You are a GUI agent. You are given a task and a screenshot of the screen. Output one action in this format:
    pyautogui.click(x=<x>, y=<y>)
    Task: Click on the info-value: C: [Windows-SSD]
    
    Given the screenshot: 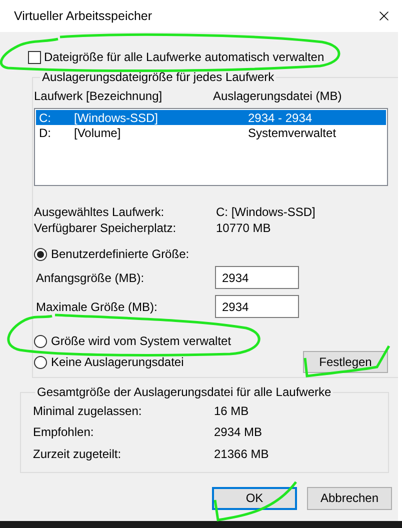 What is the action you would take?
    pyautogui.click(x=266, y=212)
    